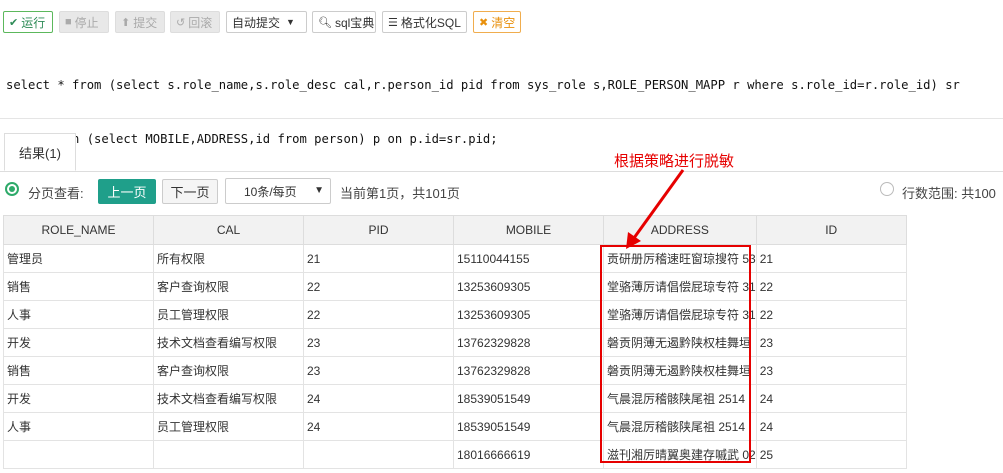 This screenshot has height=473, width=1003. I want to click on annotation-arrow-shaft, so click(658, 204).